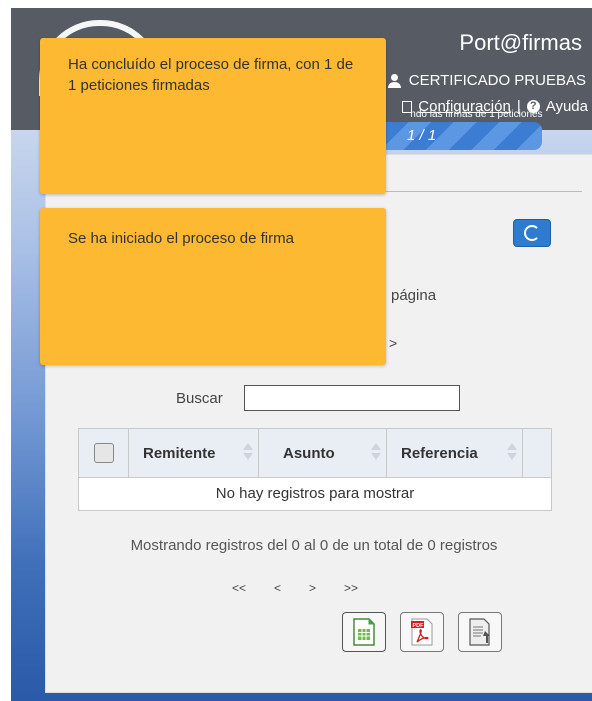 This screenshot has height=701, width=592. What do you see at coordinates (181, 238) in the screenshot?
I see `toast-message: Se ha iniciado el proceso de firma` at bounding box center [181, 238].